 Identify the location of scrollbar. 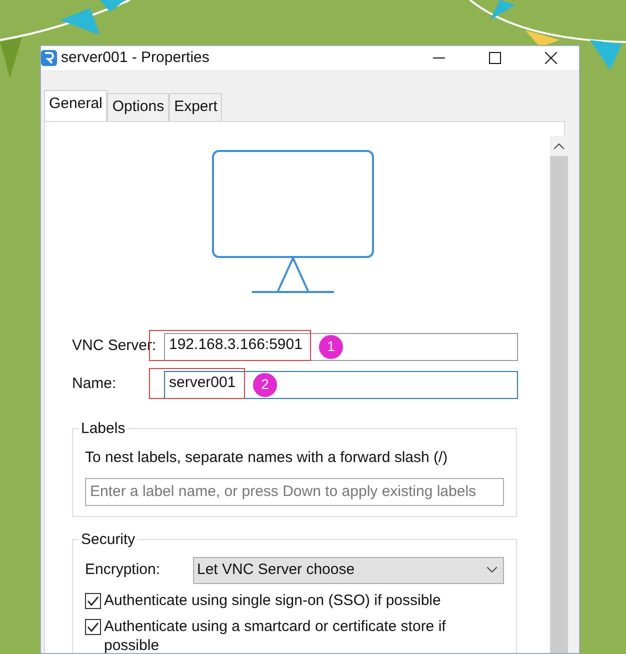
(559, 394).